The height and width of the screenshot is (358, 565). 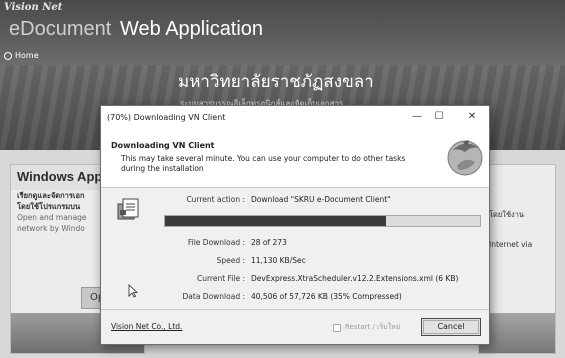 I want to click on header-description: during the installation, so click(x=162, y=168).